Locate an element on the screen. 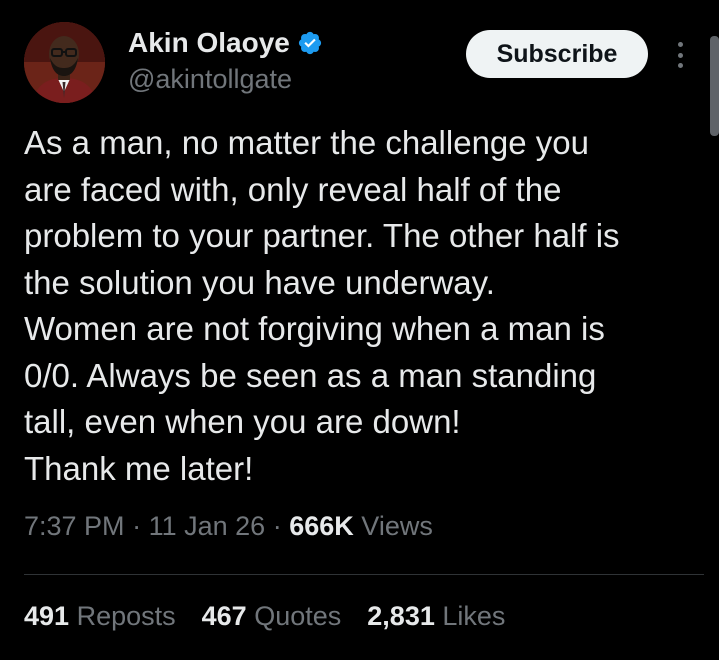 This screenshot has height=660, width=719. tweet-text-line: tall, even when you are down! is located at coordinates (242, 421).